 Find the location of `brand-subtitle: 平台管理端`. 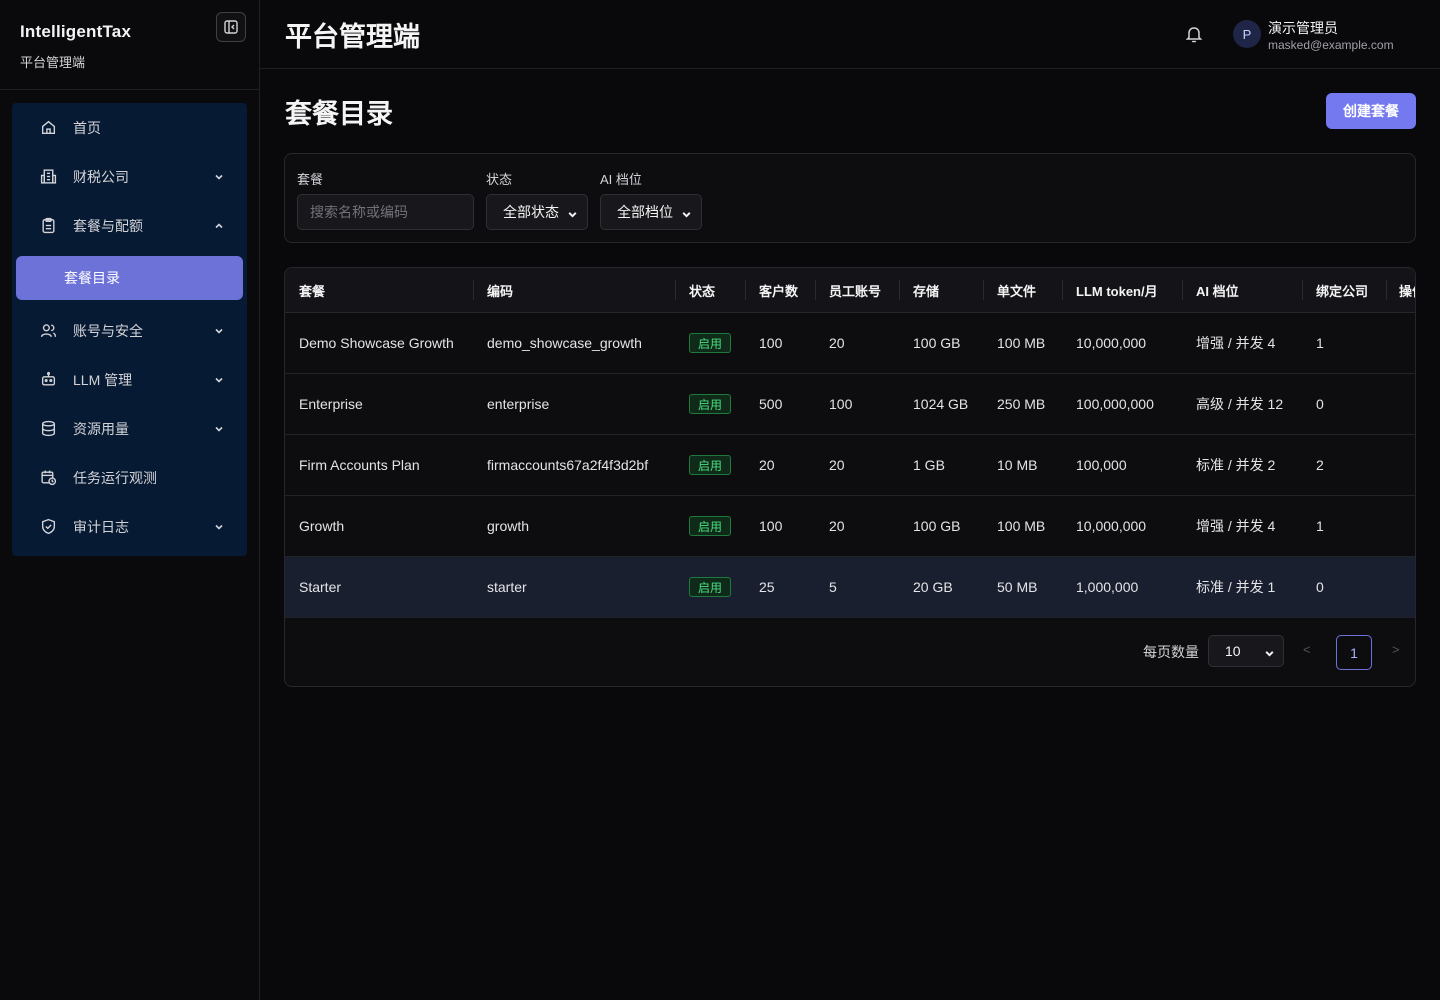

brand-subtitle: 平台管理端 is located at coordinates (53, 62).